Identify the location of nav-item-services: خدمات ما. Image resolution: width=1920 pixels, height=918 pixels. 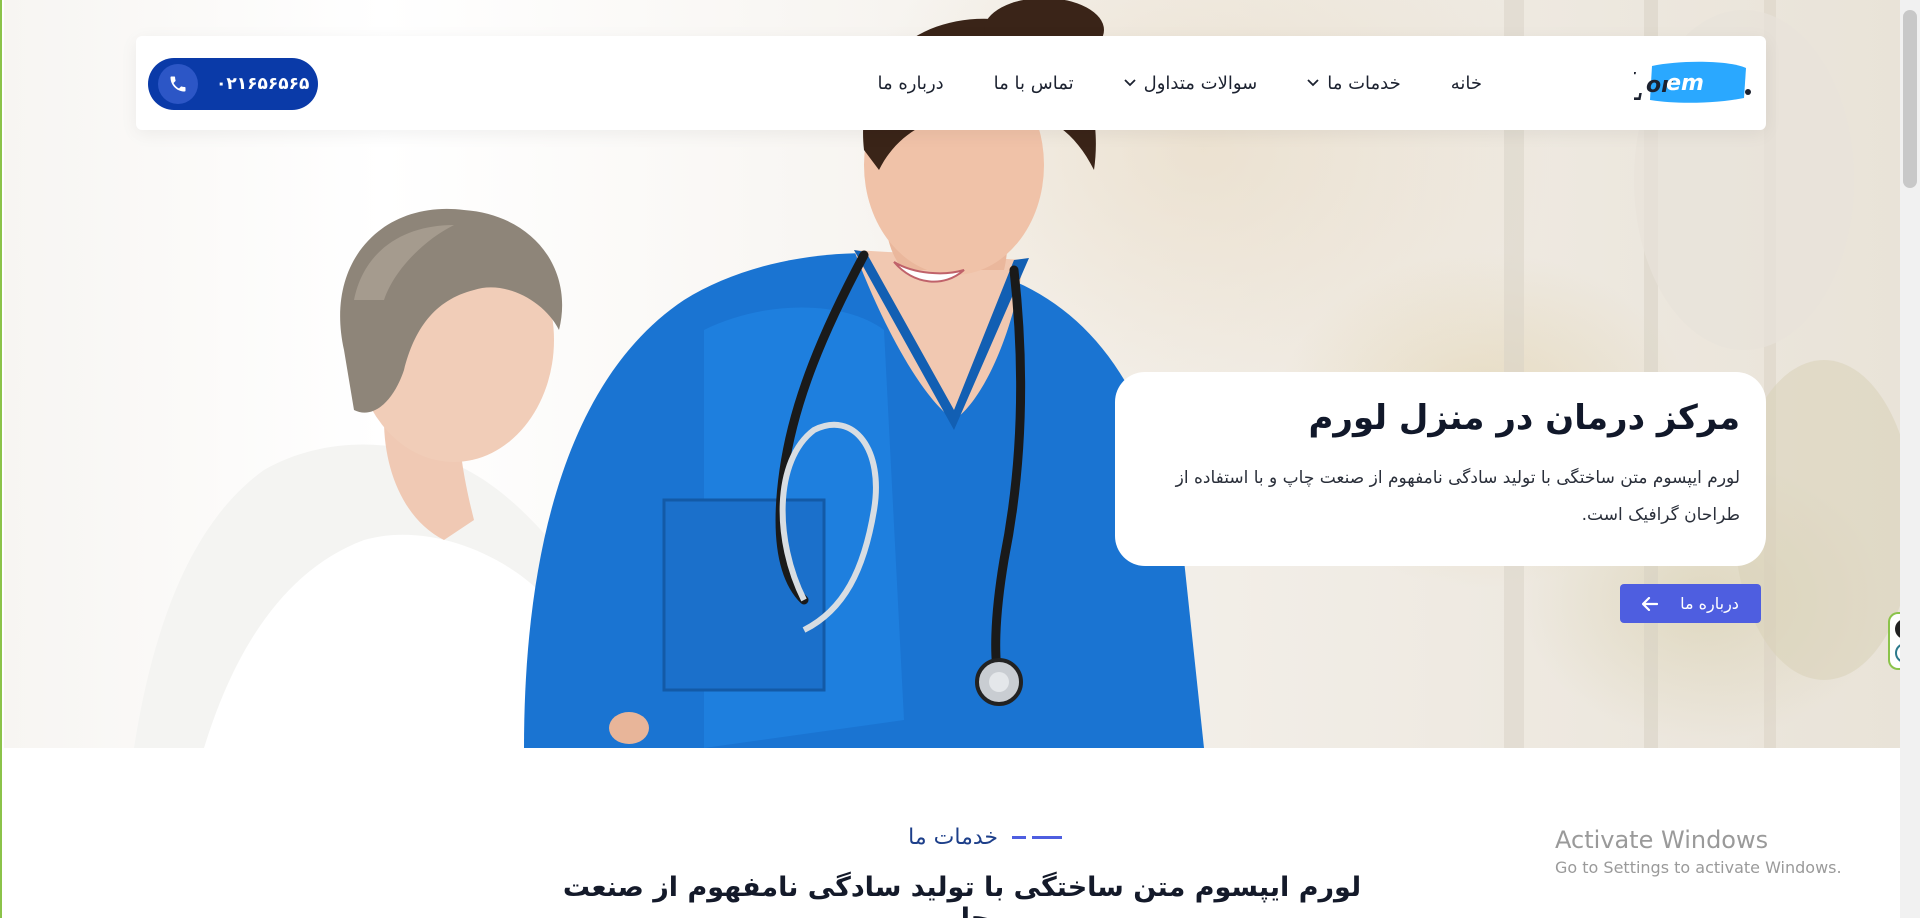
(1354, 83).